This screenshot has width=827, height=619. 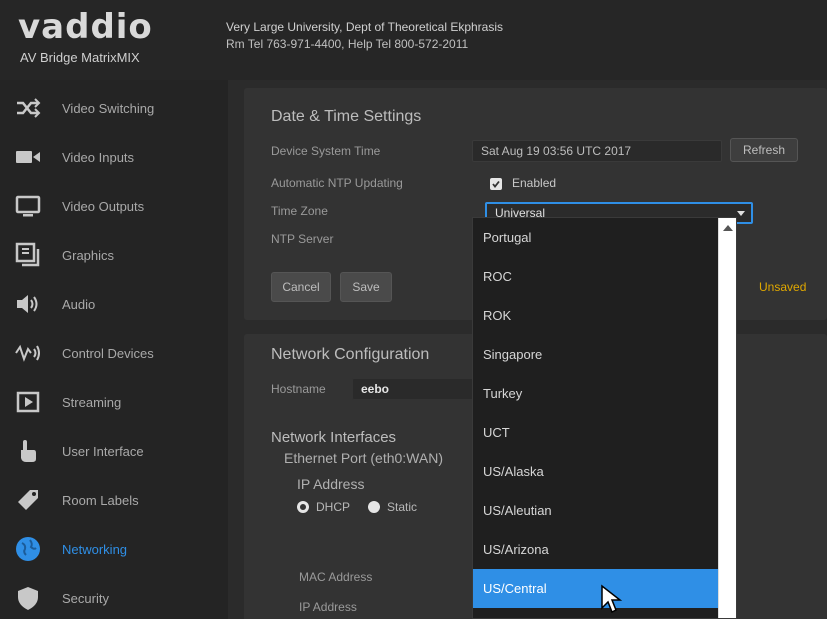 What do you see at coordinates (595, 237) in the screenshot?
I see `timezone-option: Portugal` at bounding box center [595, 237].